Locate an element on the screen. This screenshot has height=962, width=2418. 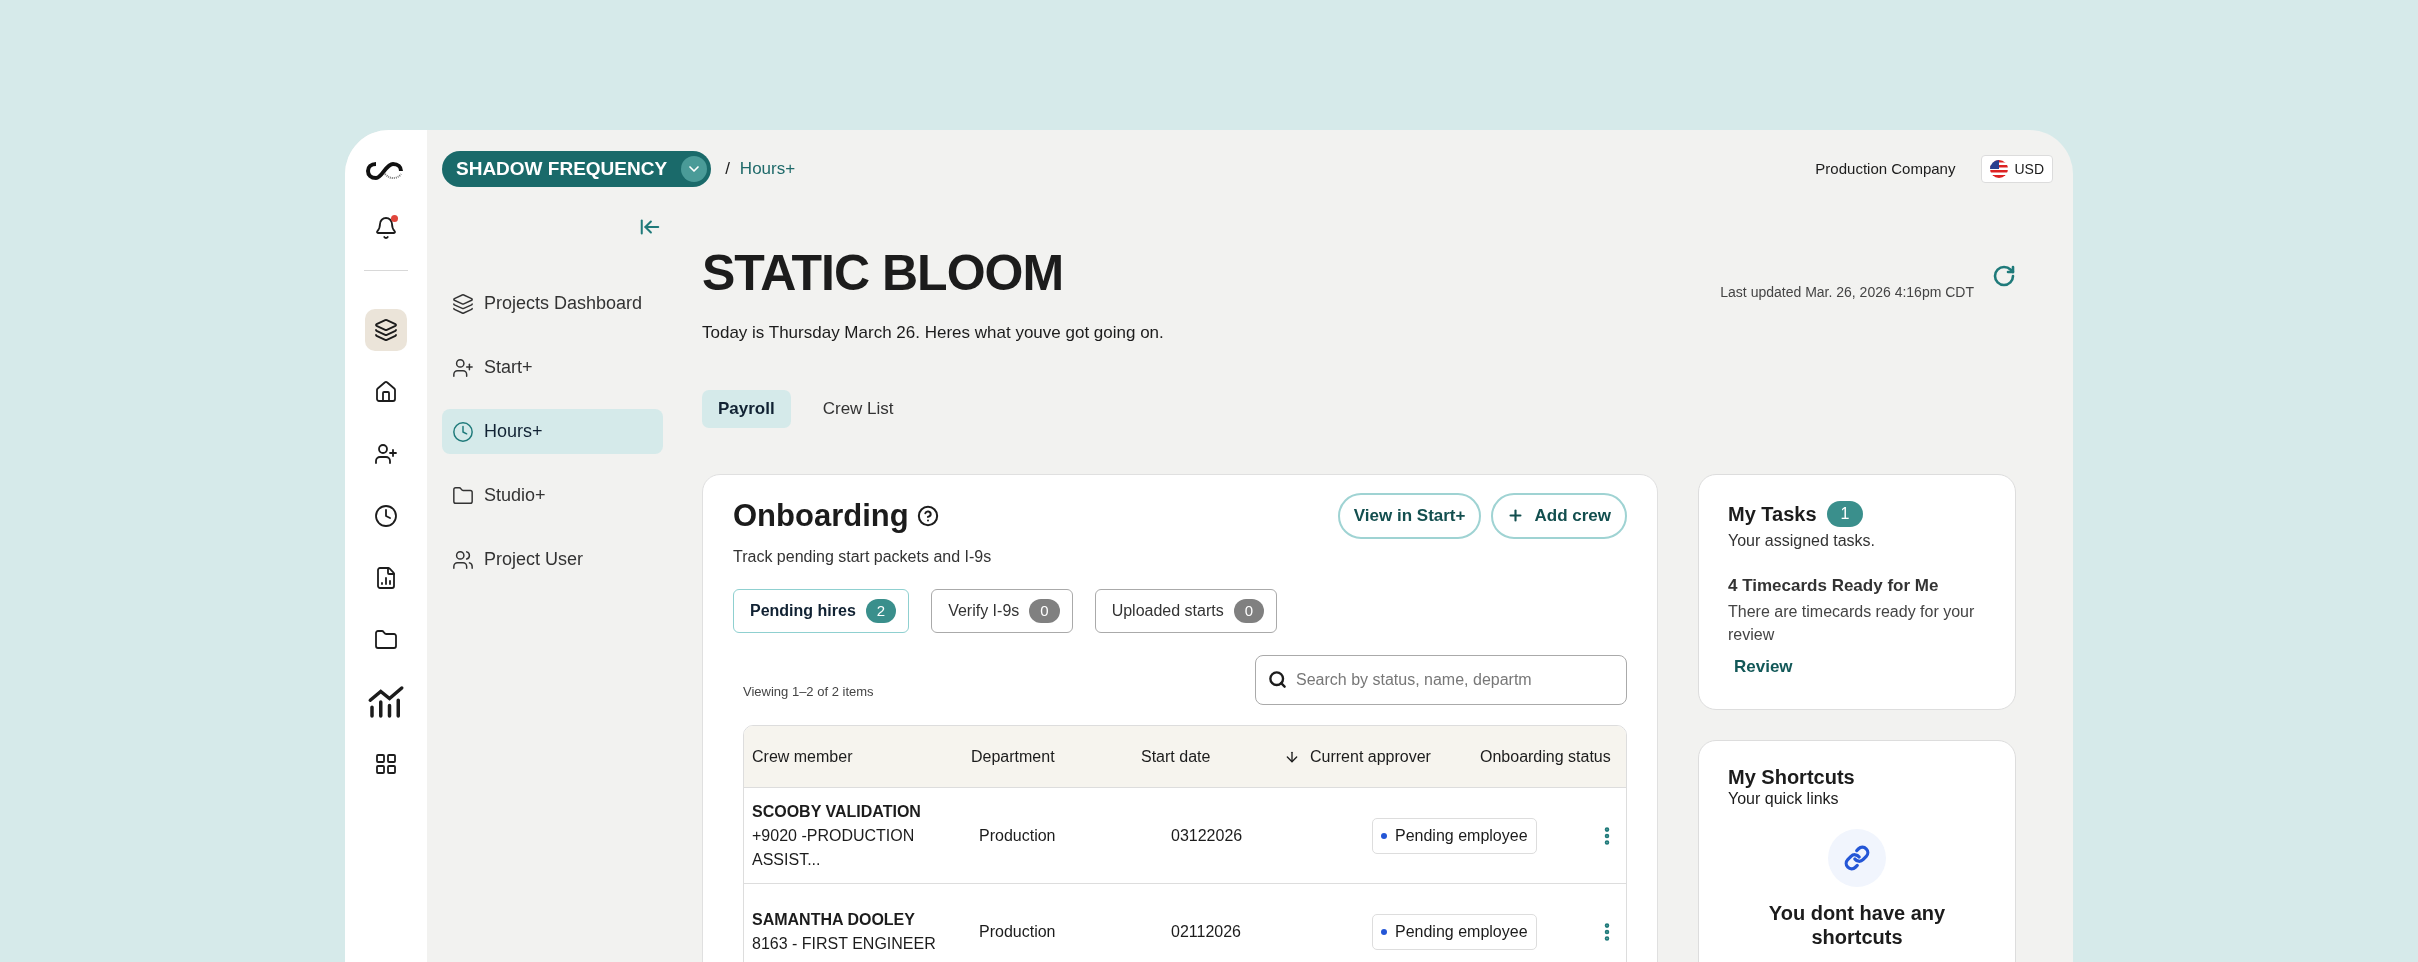
crew-name: SAMANTHA DOOLEY is located at coordinates (834, 919).